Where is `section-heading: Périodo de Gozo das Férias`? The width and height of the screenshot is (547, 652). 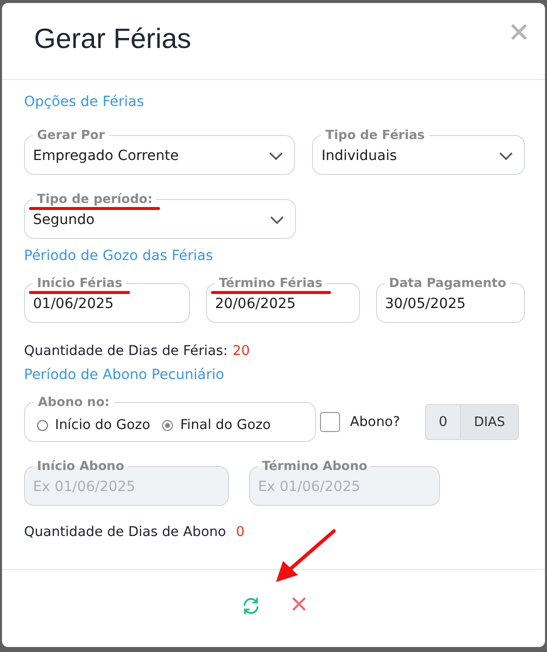
section-heading: Périodo de Gozo das Férias is located at coordinates (119, 257).